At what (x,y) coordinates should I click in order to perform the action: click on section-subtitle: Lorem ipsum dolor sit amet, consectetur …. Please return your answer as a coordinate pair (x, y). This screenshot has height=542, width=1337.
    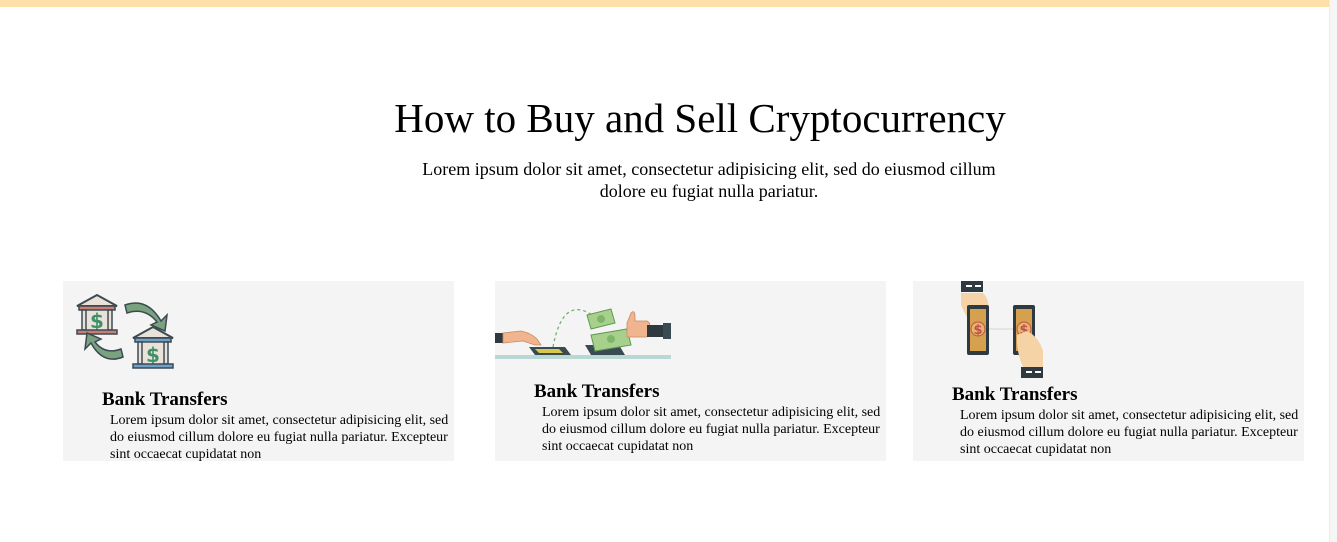
    Looking at the image, I should click on (709, 180).